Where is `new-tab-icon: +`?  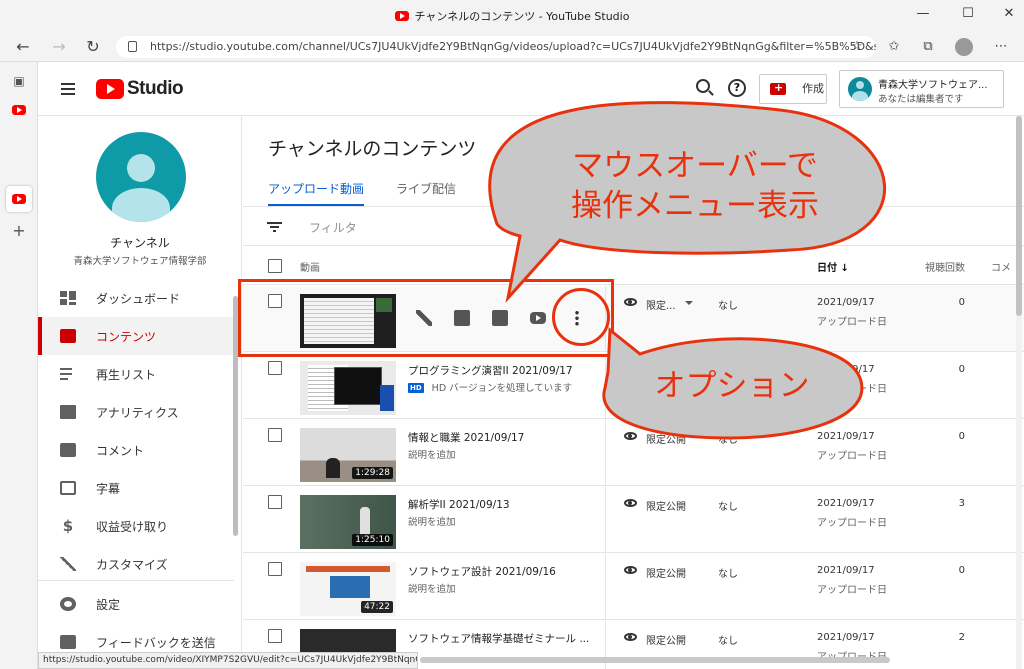 new-tab-icon: + is located at coordinates (19, 231).